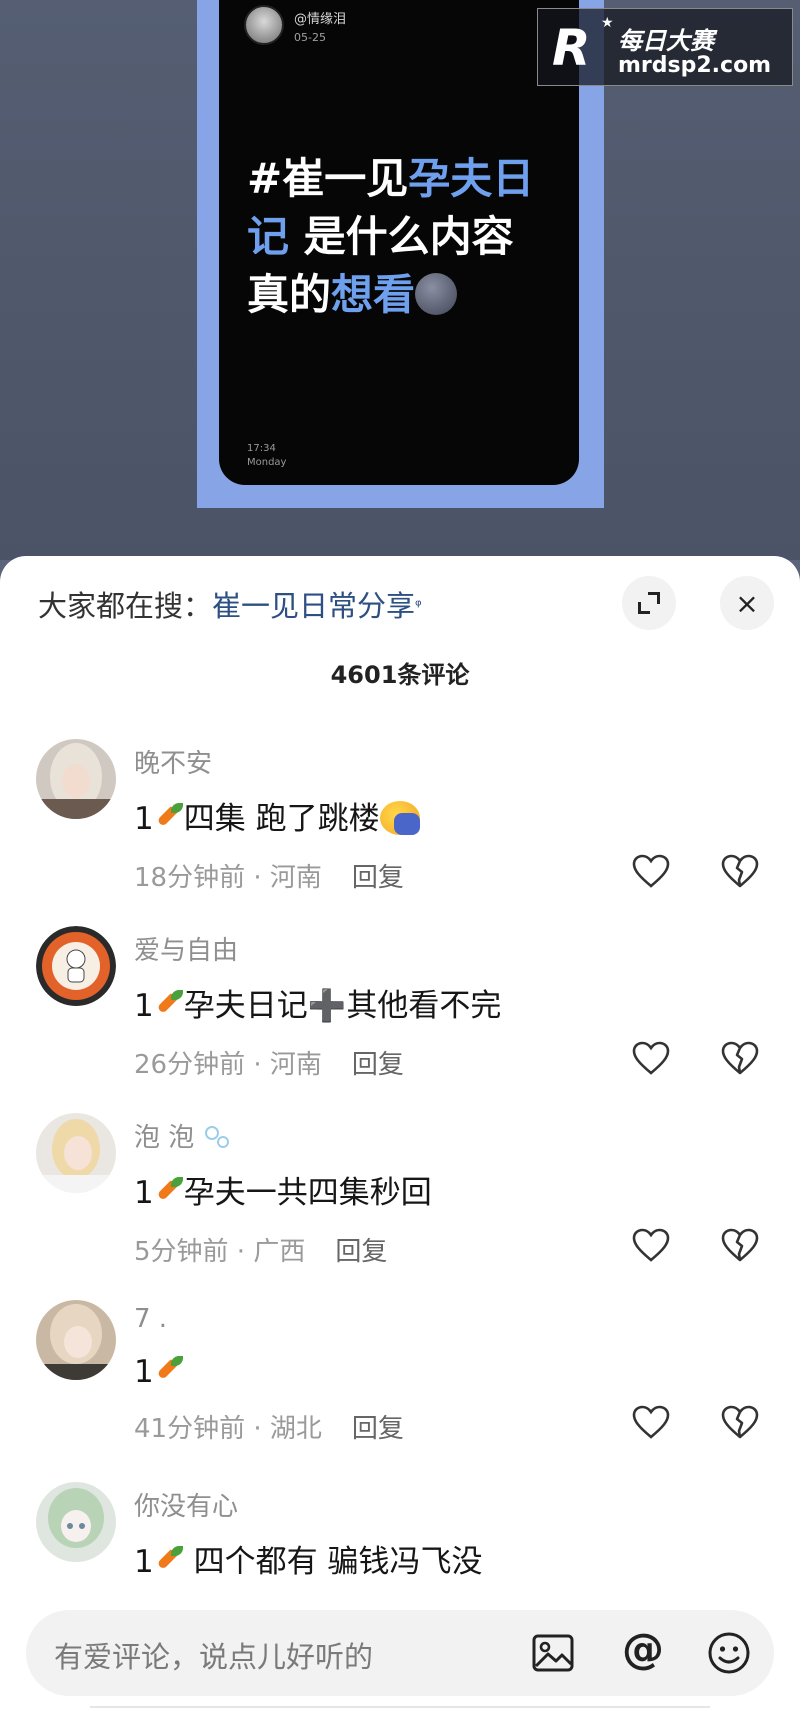  What do you see at coordinates (399, 818) in the screenshot?
I see `hug-emoji-icon` at bounding box center [399, 818].